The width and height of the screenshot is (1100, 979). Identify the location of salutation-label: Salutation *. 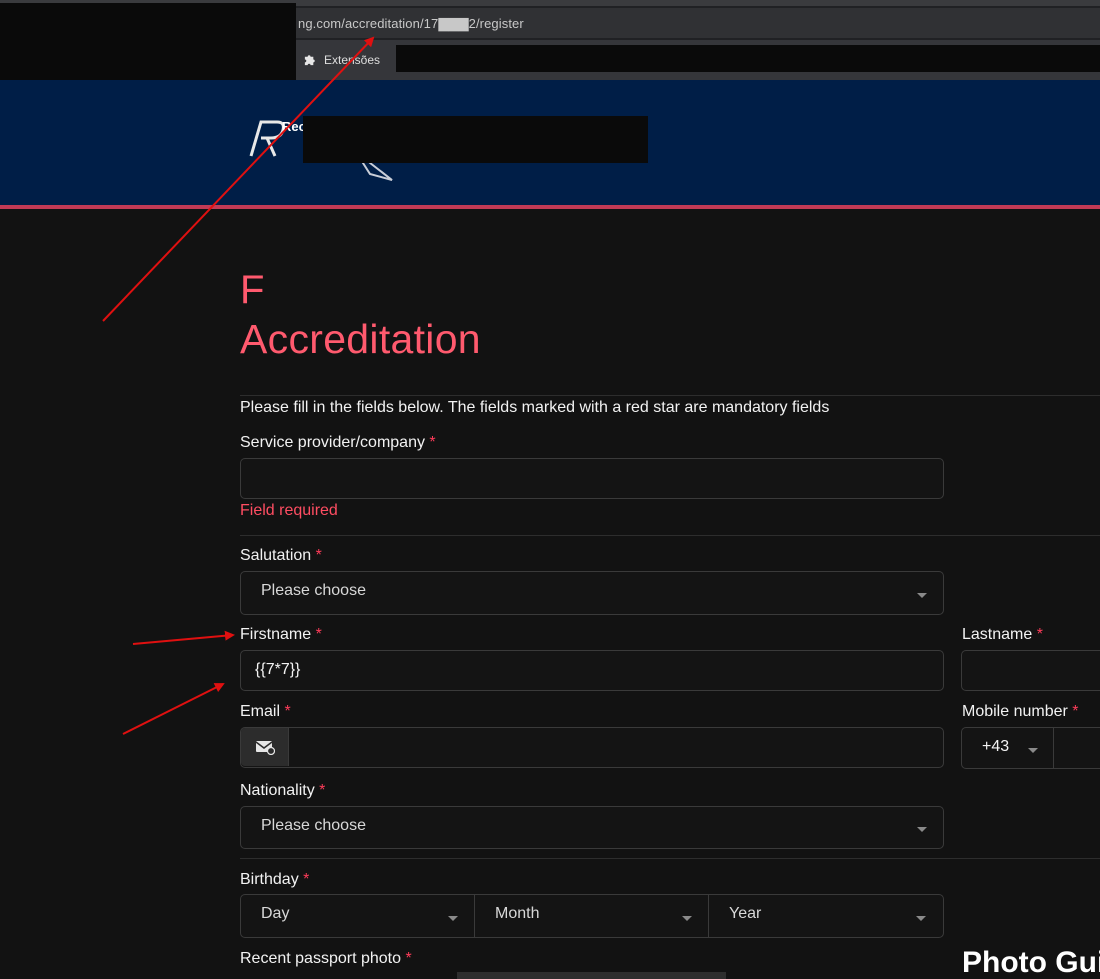
(281, 555).